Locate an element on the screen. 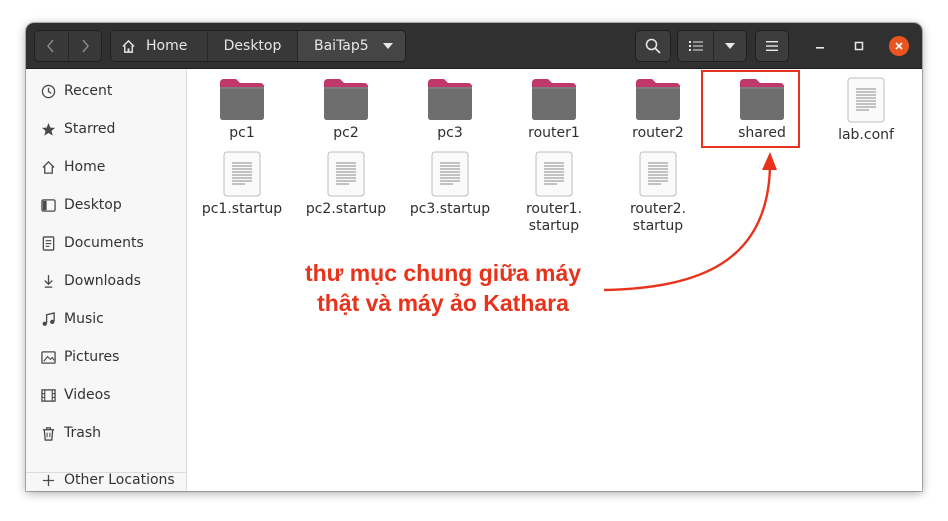 The image size is (948, 521). file-item: pc2.startup is located at coordinates (346, 184).